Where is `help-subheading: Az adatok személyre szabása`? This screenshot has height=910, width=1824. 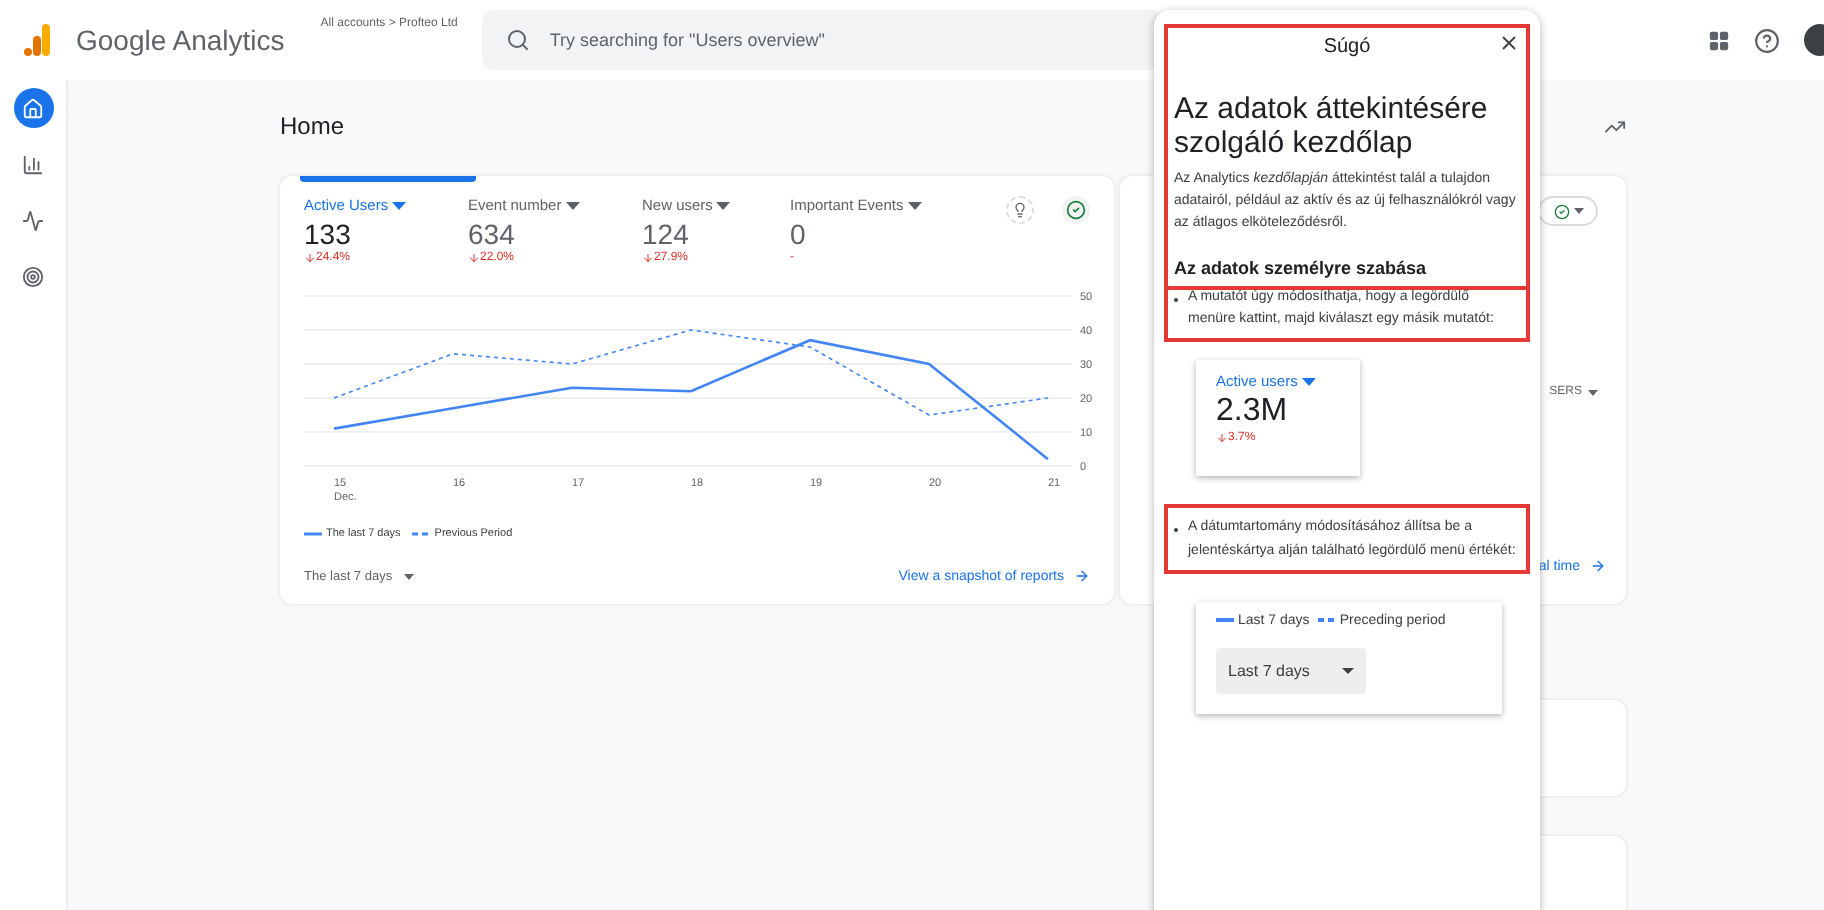 help-subheading: Az adatok személyre szabása is located at coordinates (1301, 268).